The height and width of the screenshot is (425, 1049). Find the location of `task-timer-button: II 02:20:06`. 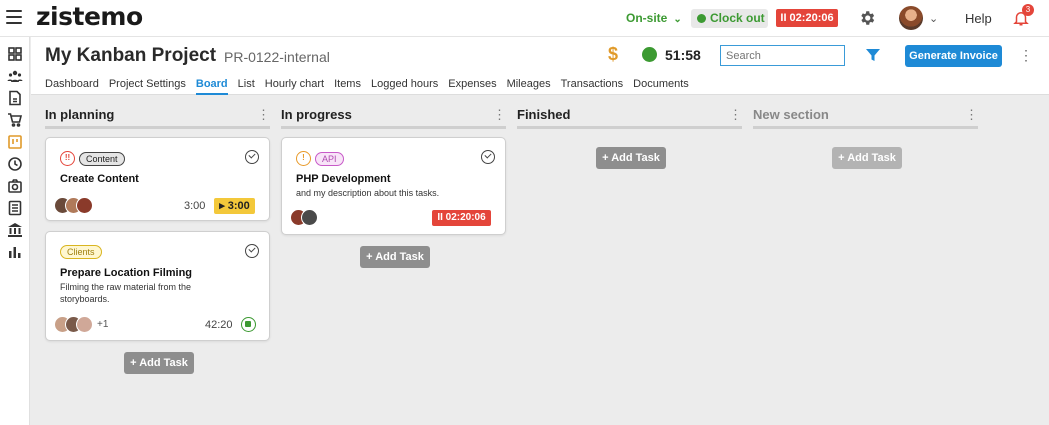

task-timer-button: II 02:20:06 is located at coordinates (461, 218).